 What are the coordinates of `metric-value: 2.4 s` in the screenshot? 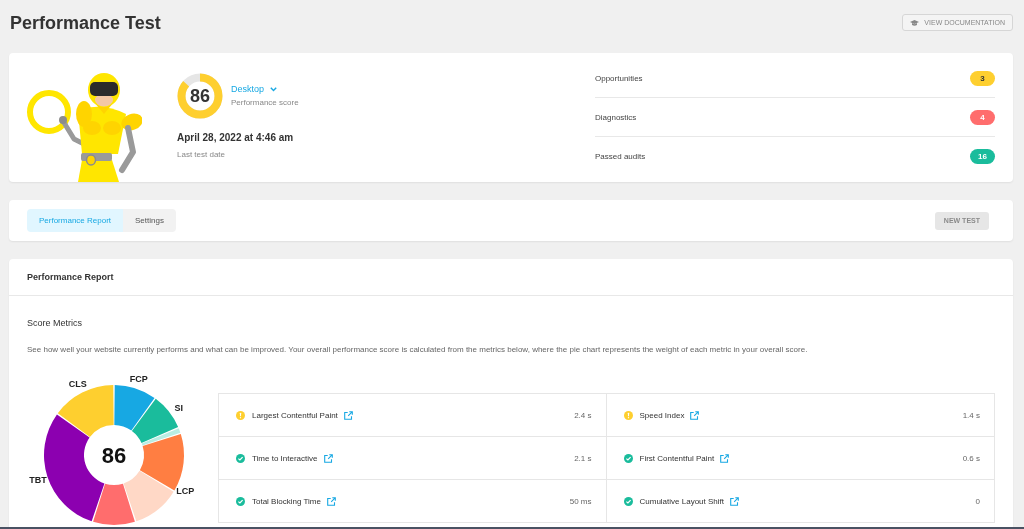 It's located at (583, 415).